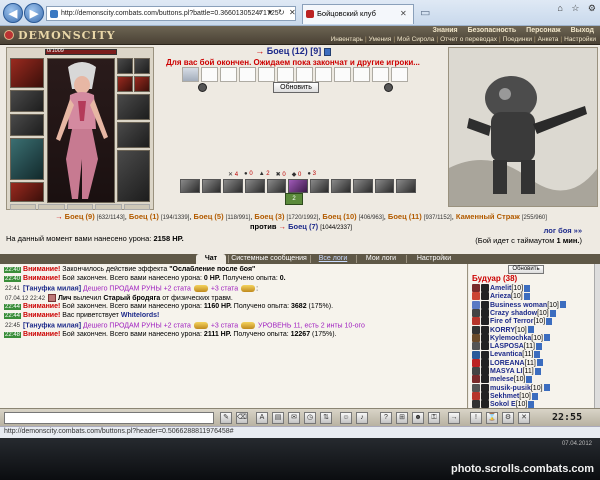 Image resolution: width=600 pixels, height=480 pixels. Describe the element at coordinates (492, 418) in the screenshot. I see `history-icon: ⌛` at that location.